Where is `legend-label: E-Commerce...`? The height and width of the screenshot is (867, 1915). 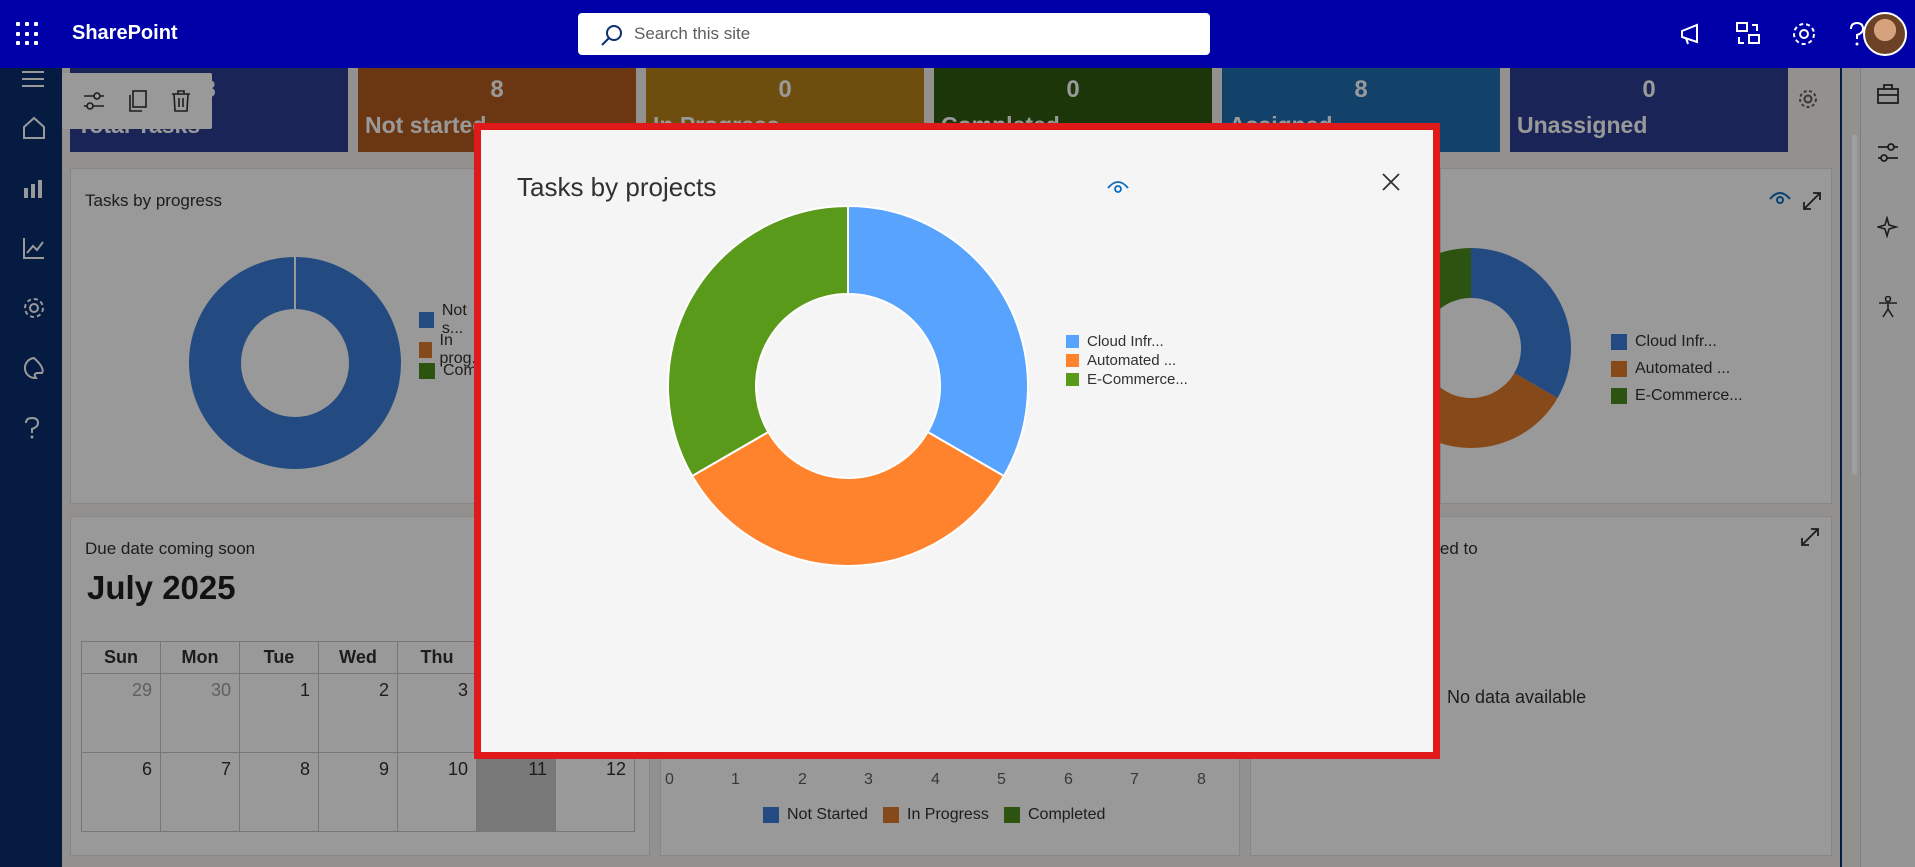 legend-label: E-Commerce... is located at coordinates (1137, 379).